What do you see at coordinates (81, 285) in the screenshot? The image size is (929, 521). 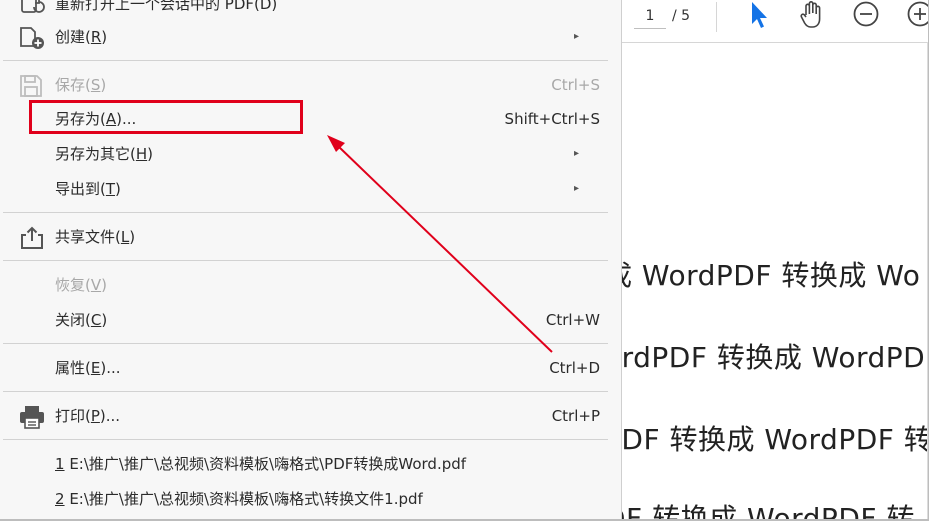 I see `menu-label: 恢复(V)` at bounding box center [81, 285].